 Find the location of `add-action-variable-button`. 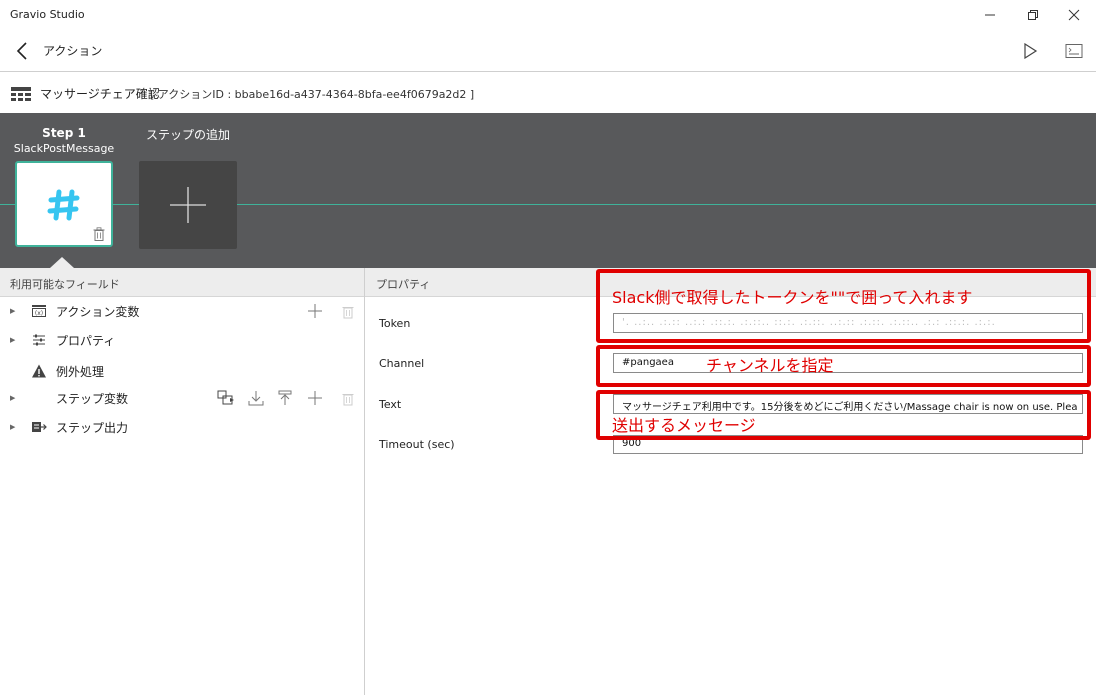

add-action-variable-button is located at coordinates (315, 311).